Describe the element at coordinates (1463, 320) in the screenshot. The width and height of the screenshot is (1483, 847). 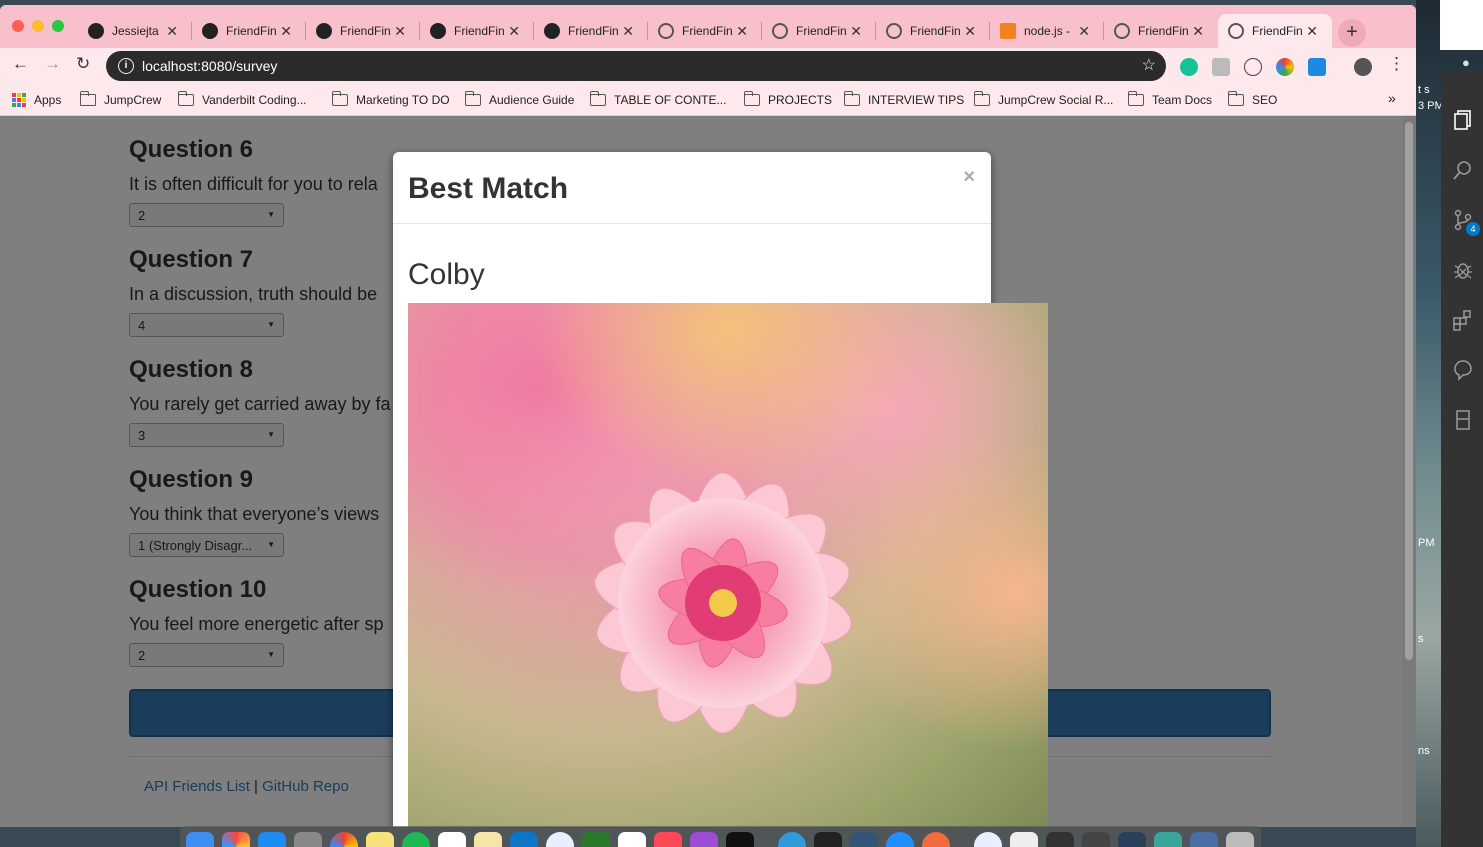
I see `extensions-icon` at that location.